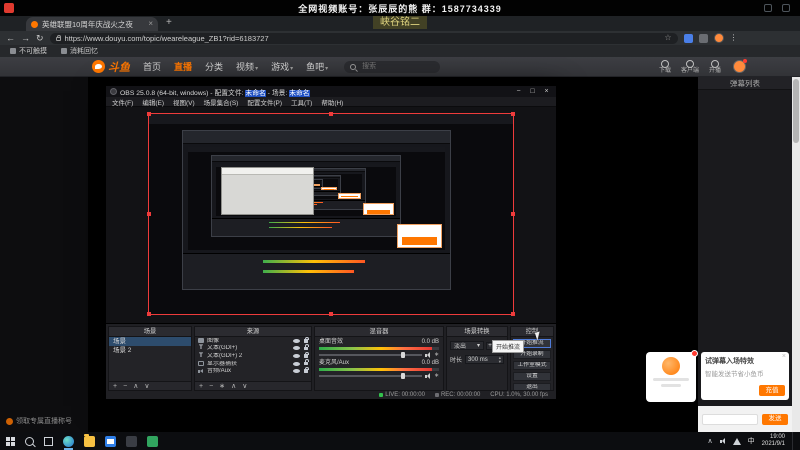 The width and height of the screenshot is (800, 450). Describe the element at coordinates (665, 66) in the screenshot. I see `action-download: 下载` at that location.